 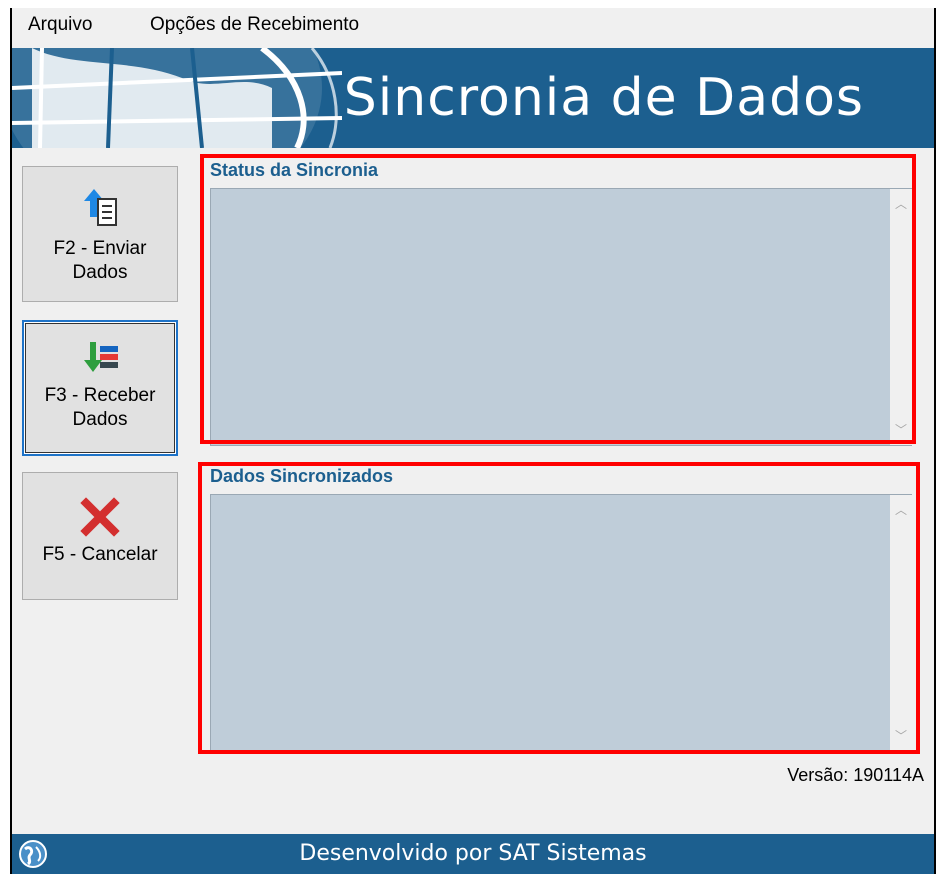 What do you see at coordinates (100, 260) in the screenshot?
I see `send-data-label: F2 - Enviar Dados` at bounding box center [100, 260].